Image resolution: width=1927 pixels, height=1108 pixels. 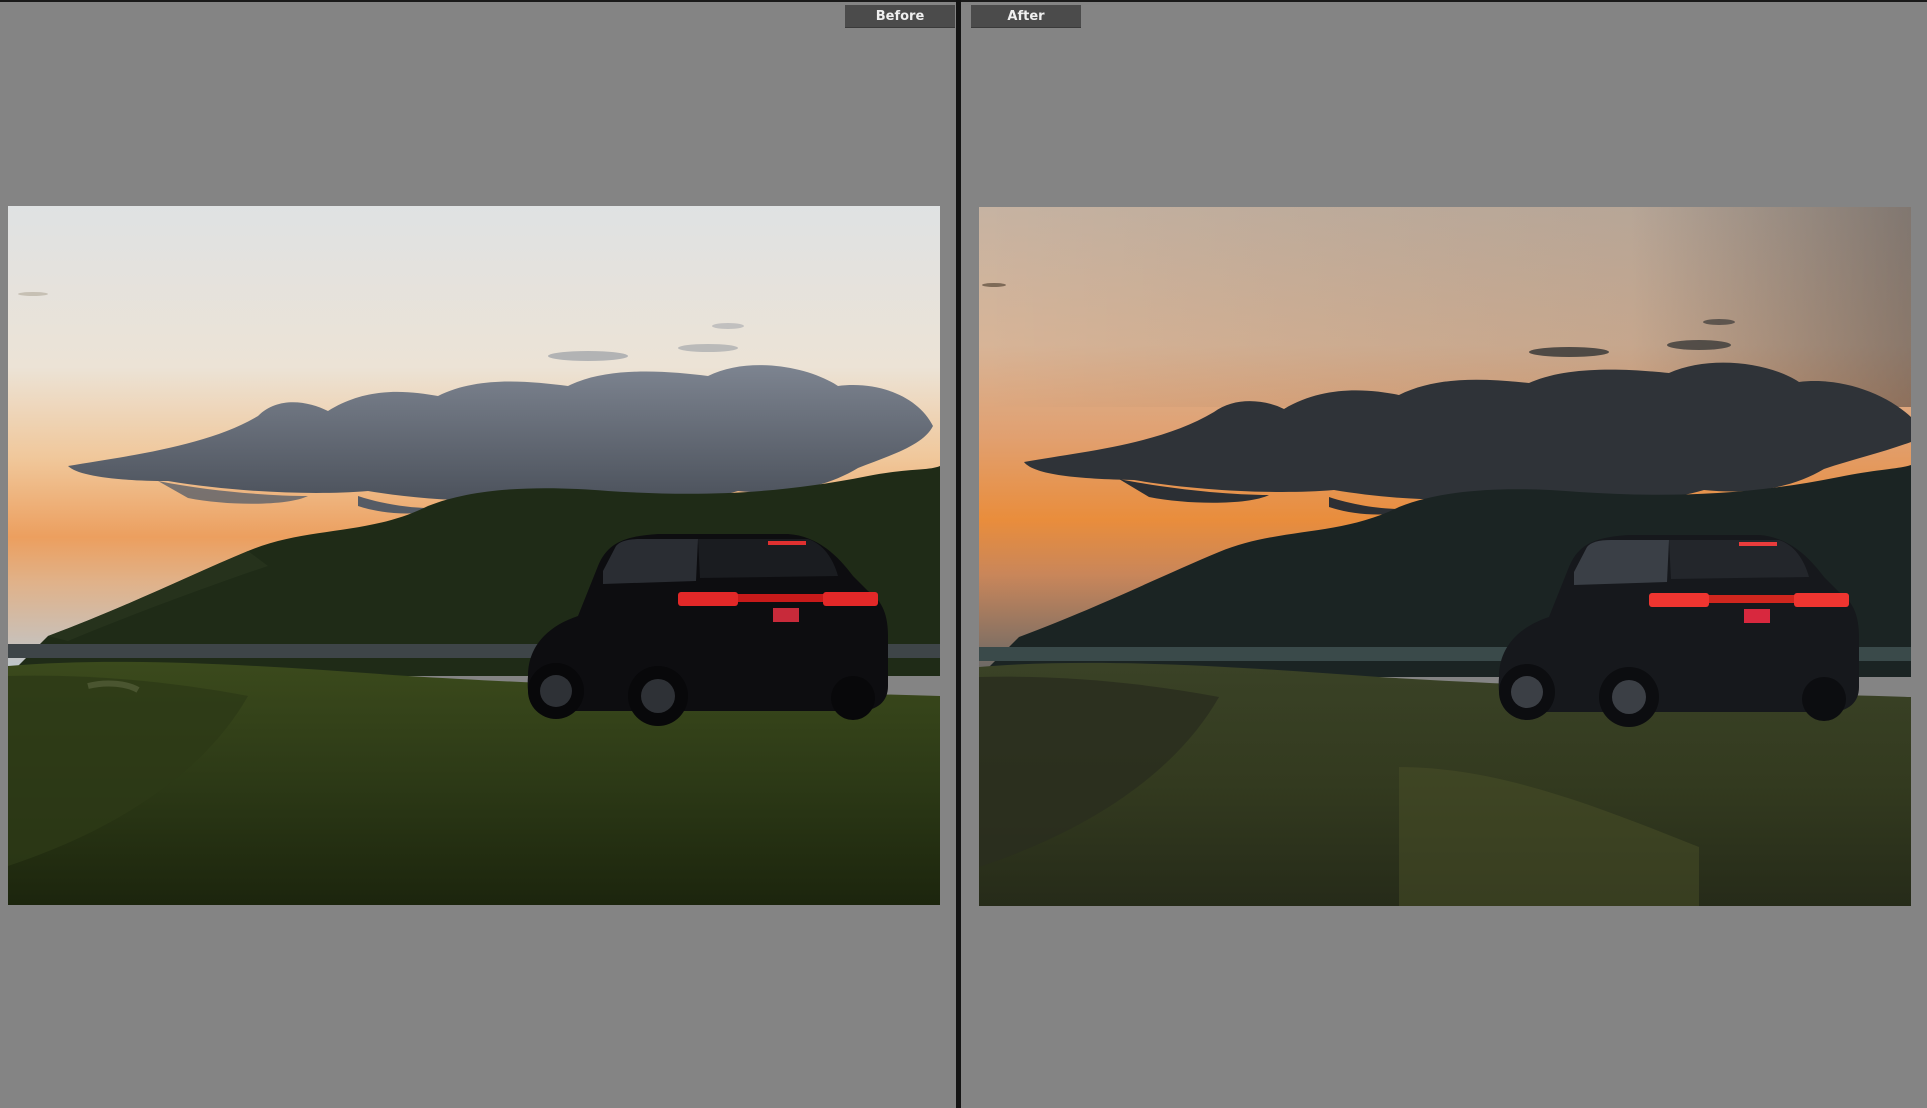 What do you see at coordinates (1026, 16) in the screenshot?
I see `after-label: After` at bounding box center [1026, 16].